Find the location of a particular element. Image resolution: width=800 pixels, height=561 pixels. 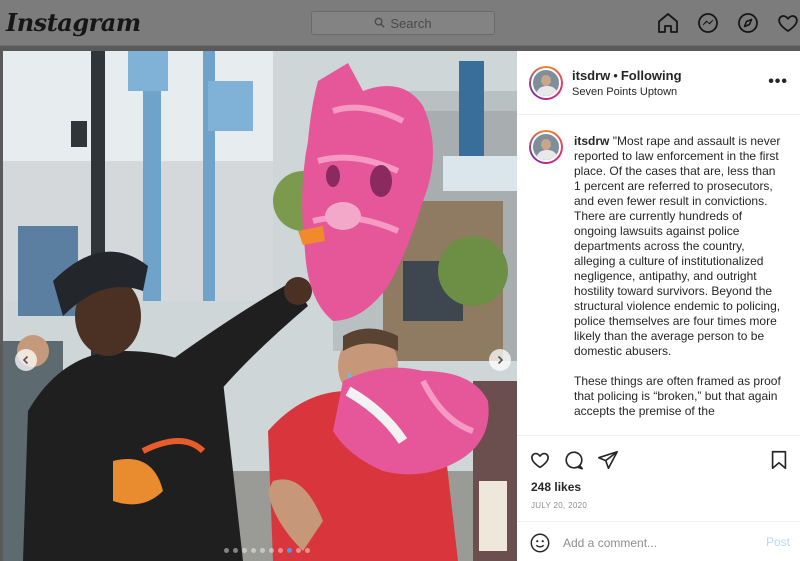

likes-count: 248 likes is located at coordinates (556, 487).